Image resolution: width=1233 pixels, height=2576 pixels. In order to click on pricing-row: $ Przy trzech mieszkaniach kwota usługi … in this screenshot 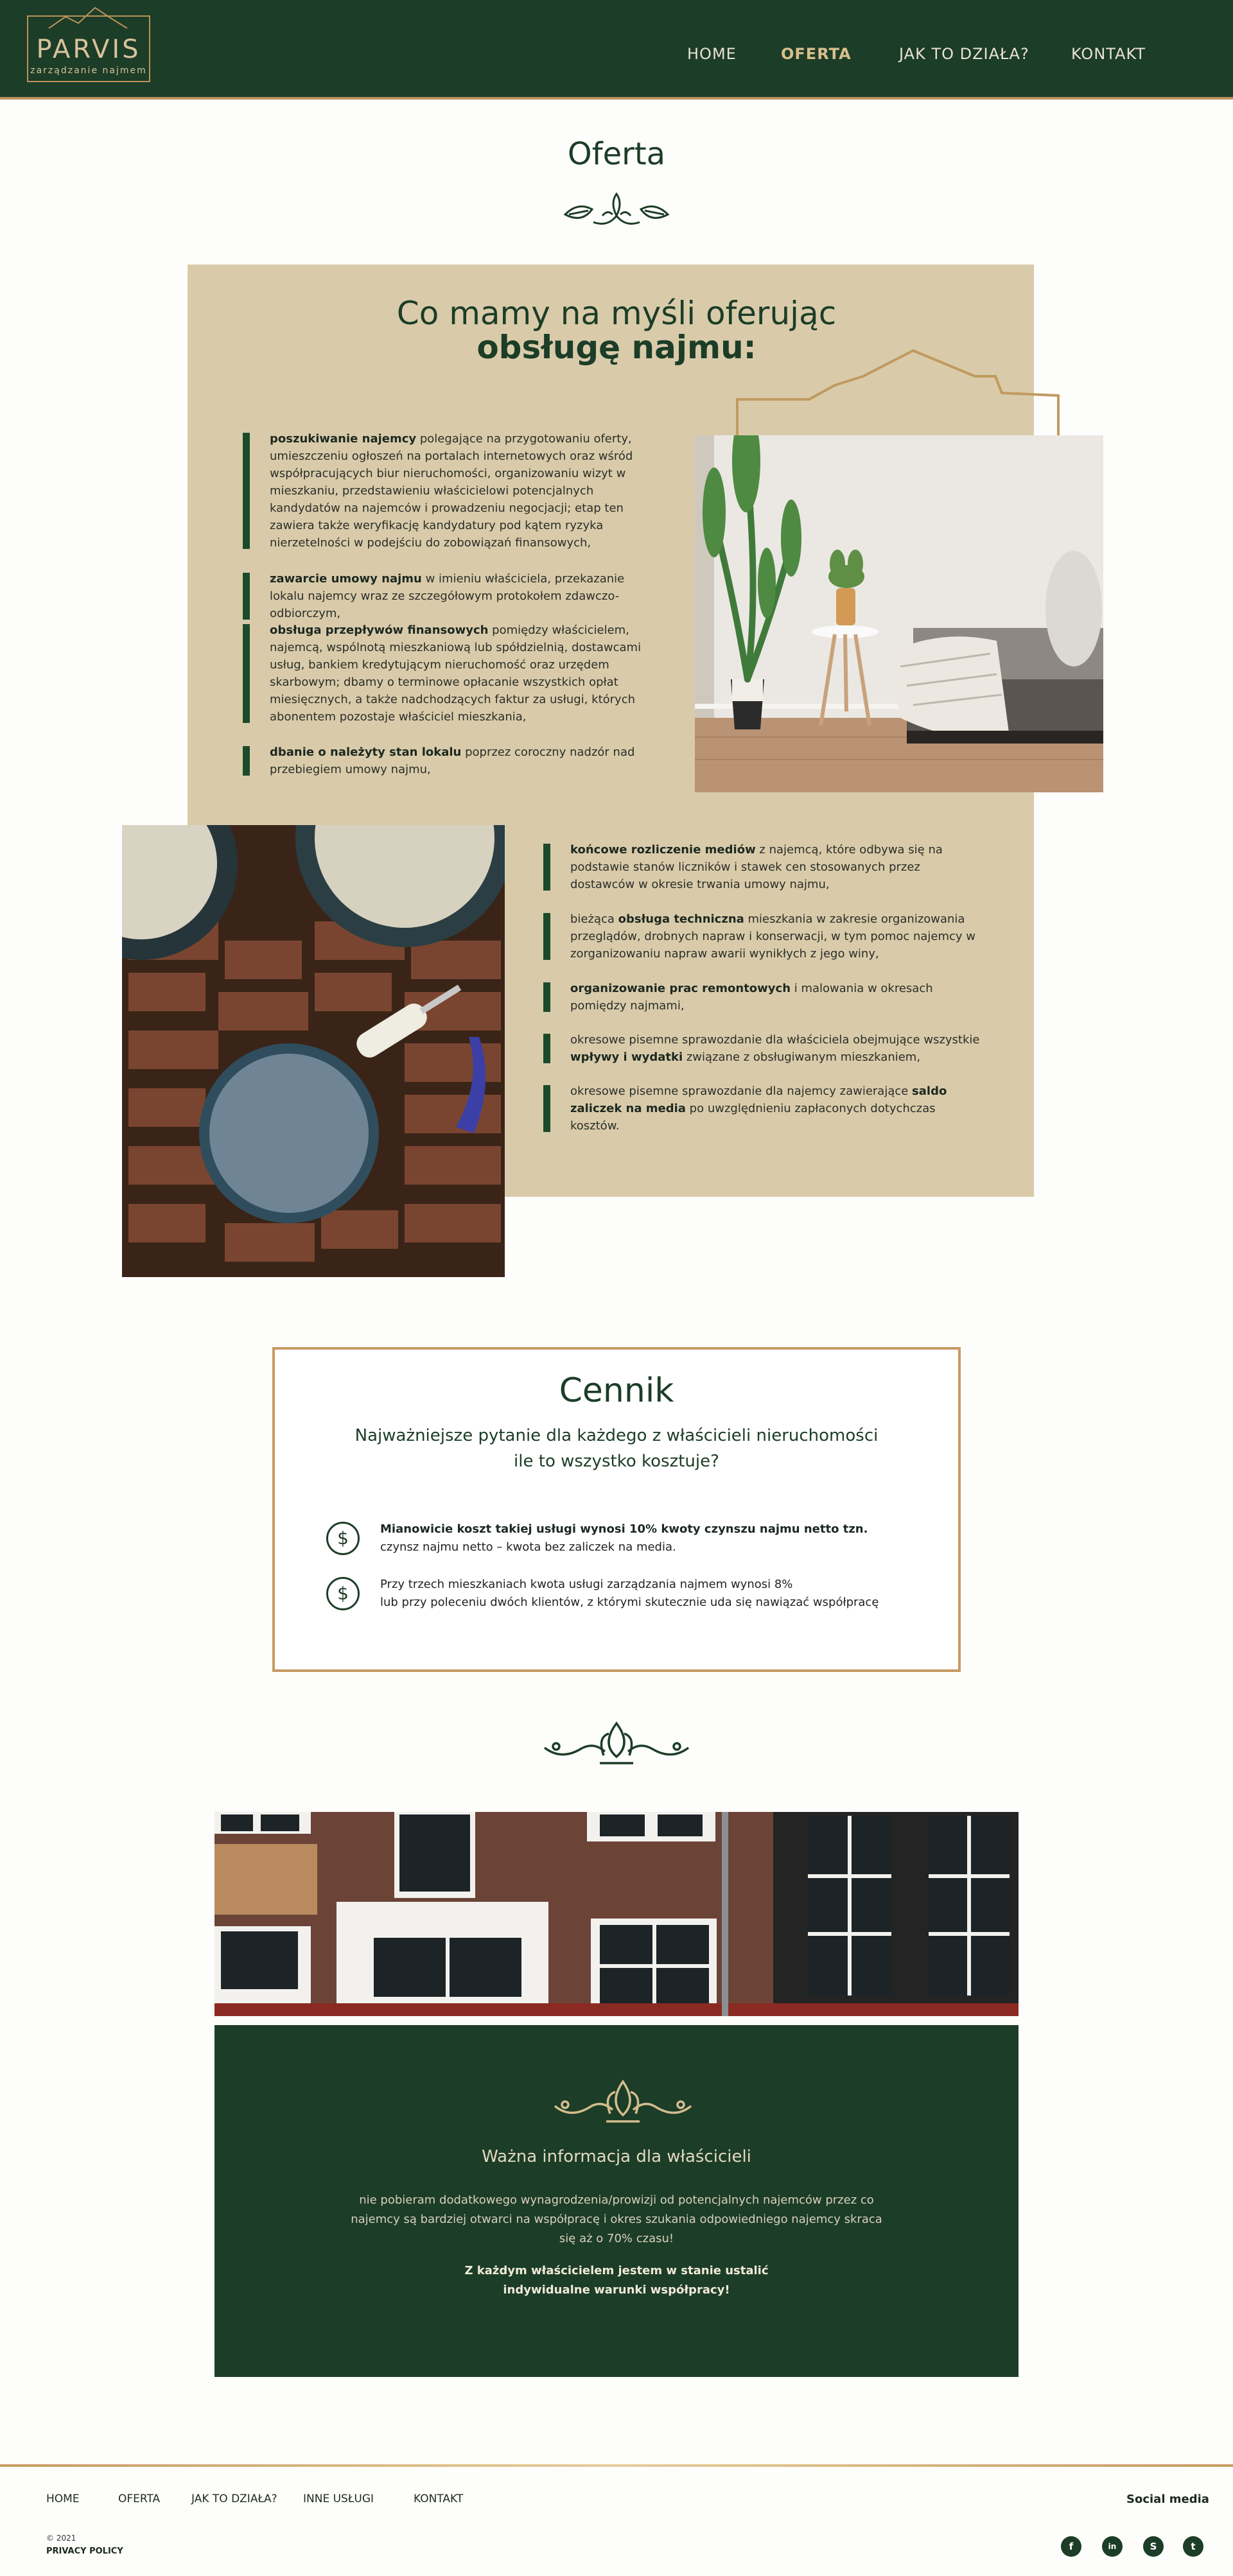, I will do `click(635, 1595)`.